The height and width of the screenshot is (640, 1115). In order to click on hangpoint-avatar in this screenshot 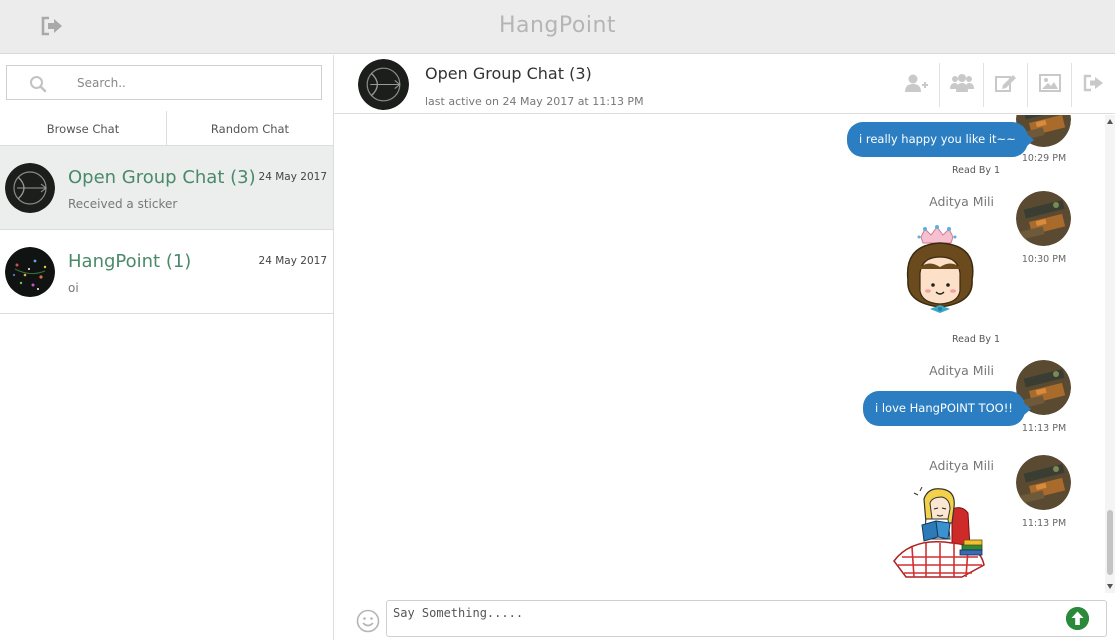, I will do `click(30, 272)`.